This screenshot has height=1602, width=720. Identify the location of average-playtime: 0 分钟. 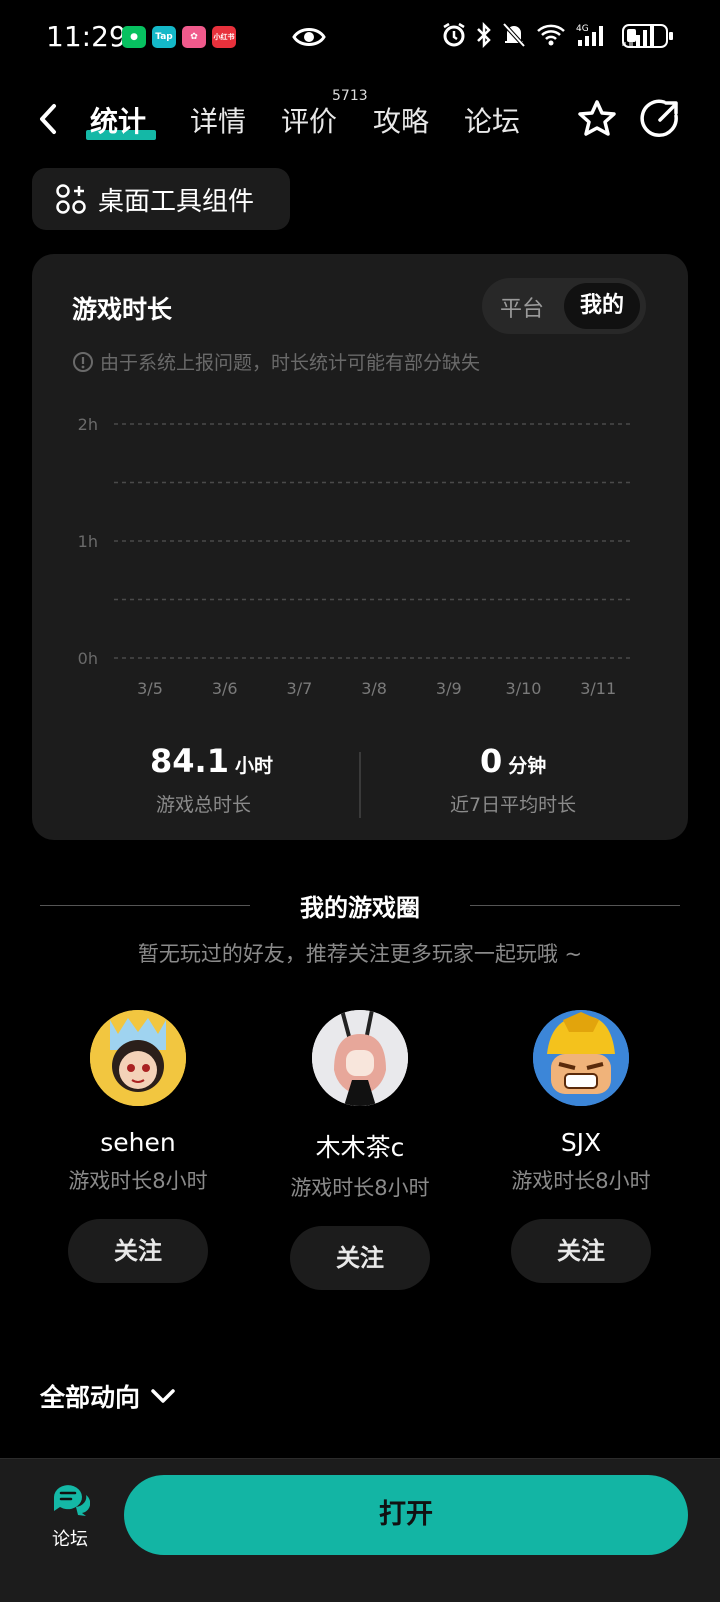
(513, 761).